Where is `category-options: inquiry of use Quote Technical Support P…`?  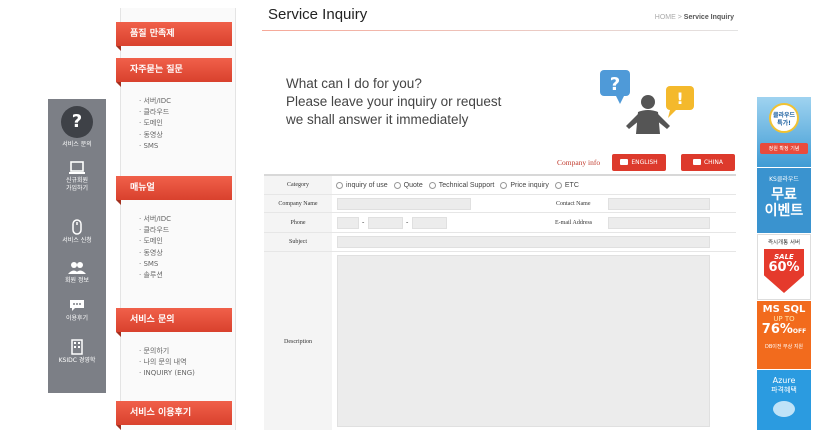
category-options: inquiry of use Quote Technical Support P… is located at coordinates (460, 185).